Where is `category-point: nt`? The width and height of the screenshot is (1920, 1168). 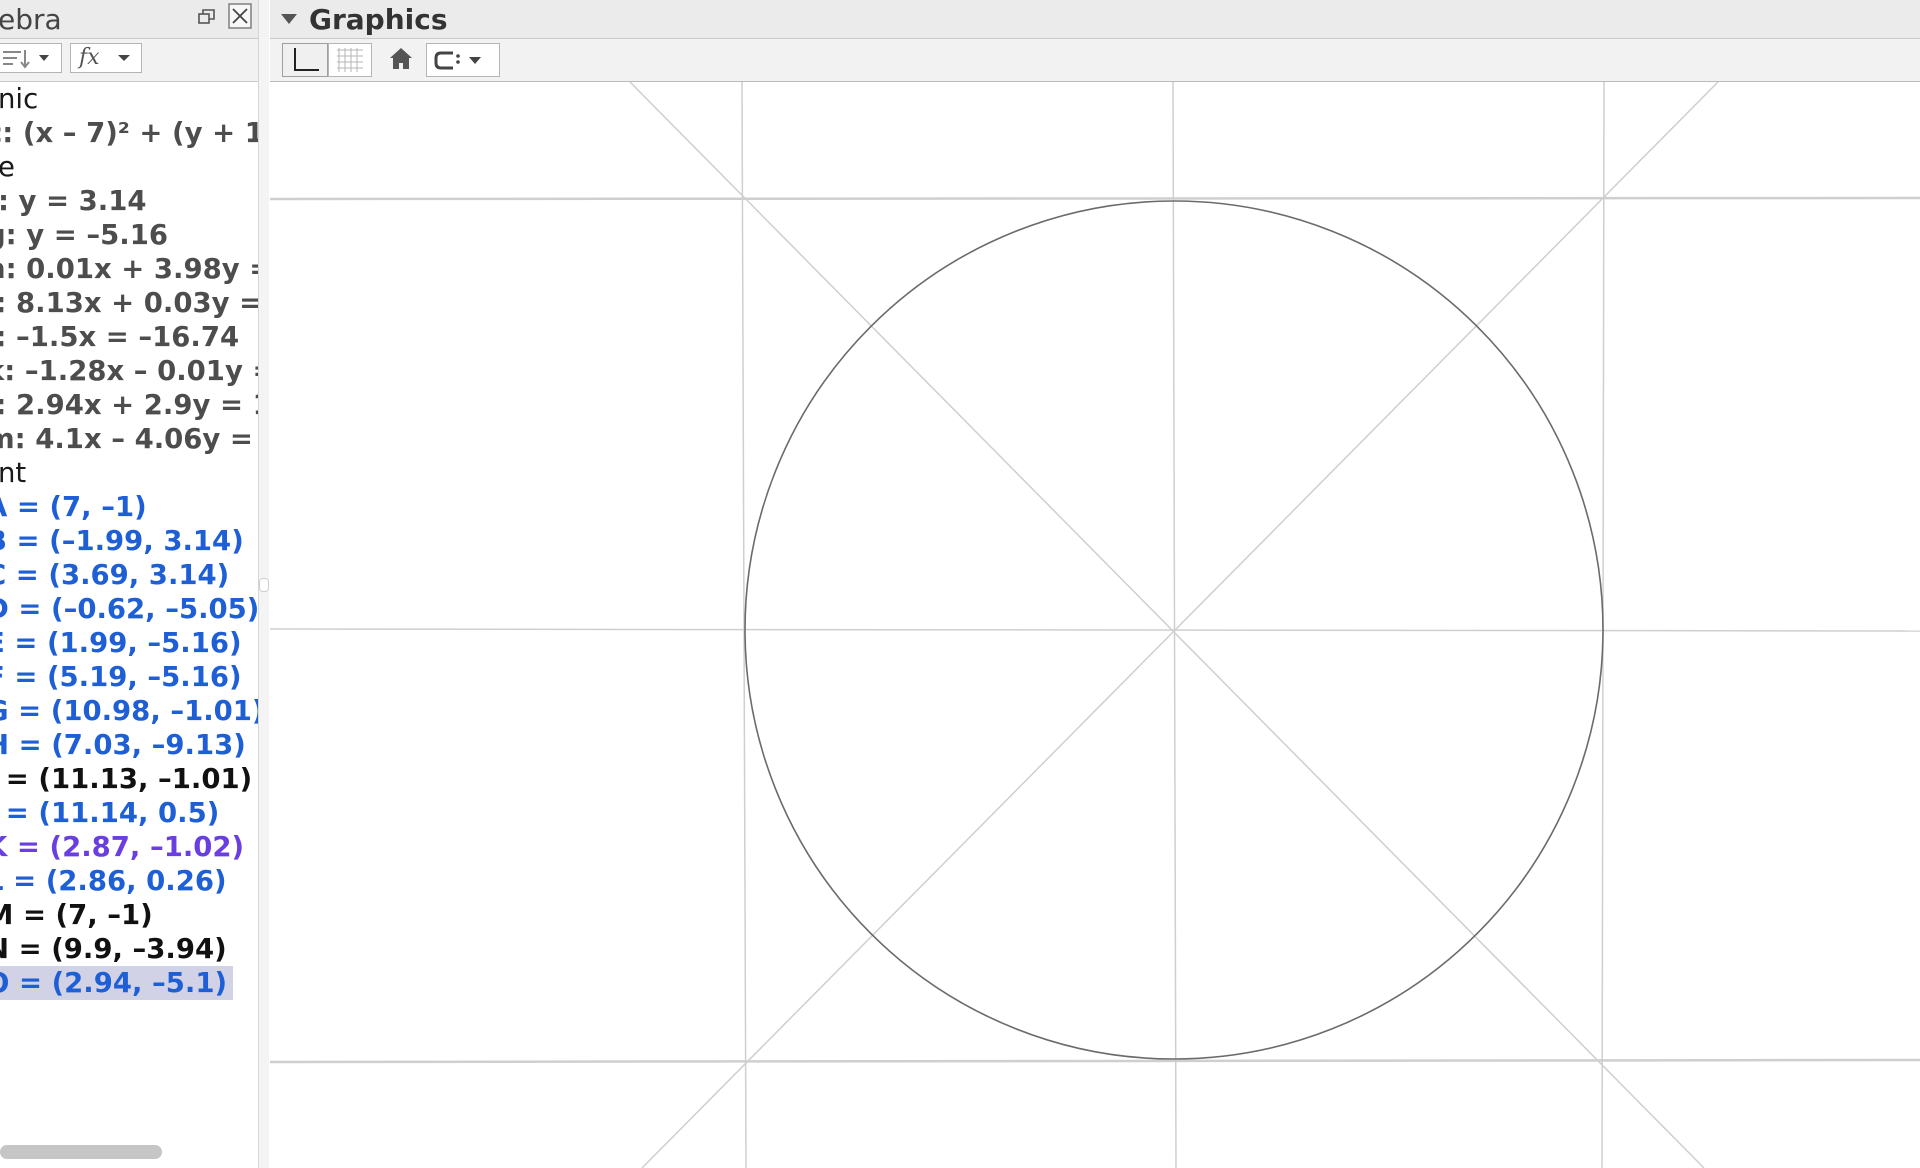 category-point: nt is located at coordinates (13, 473).